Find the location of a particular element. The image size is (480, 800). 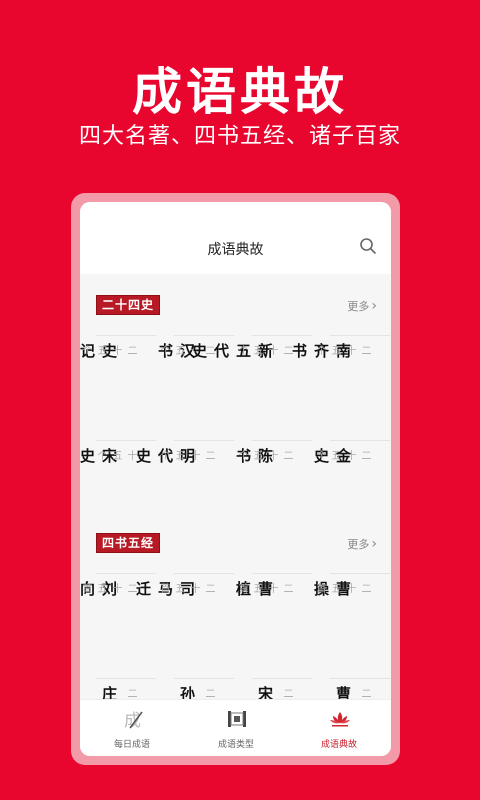

search-icon is located at coordinates (368, 246).